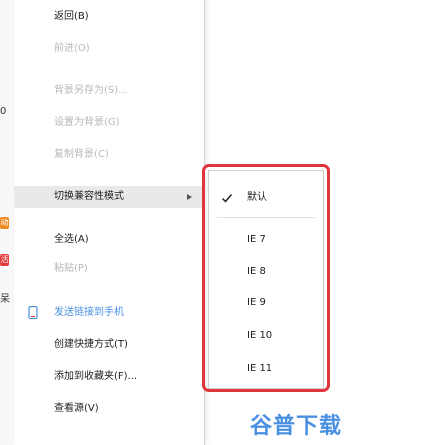 This screenshot has width=426, height=445. I want to click on menu-item-label: 粘贴(P), so click(71, 268).